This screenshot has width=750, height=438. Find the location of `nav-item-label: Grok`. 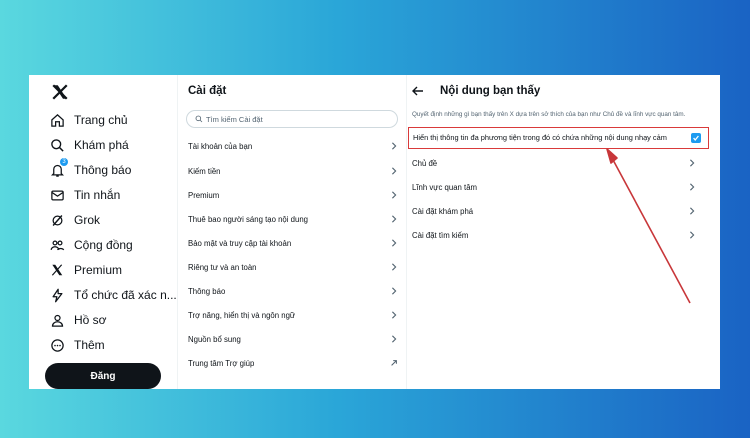

nav-item-label: Grok is located at coordinates (87, 220).